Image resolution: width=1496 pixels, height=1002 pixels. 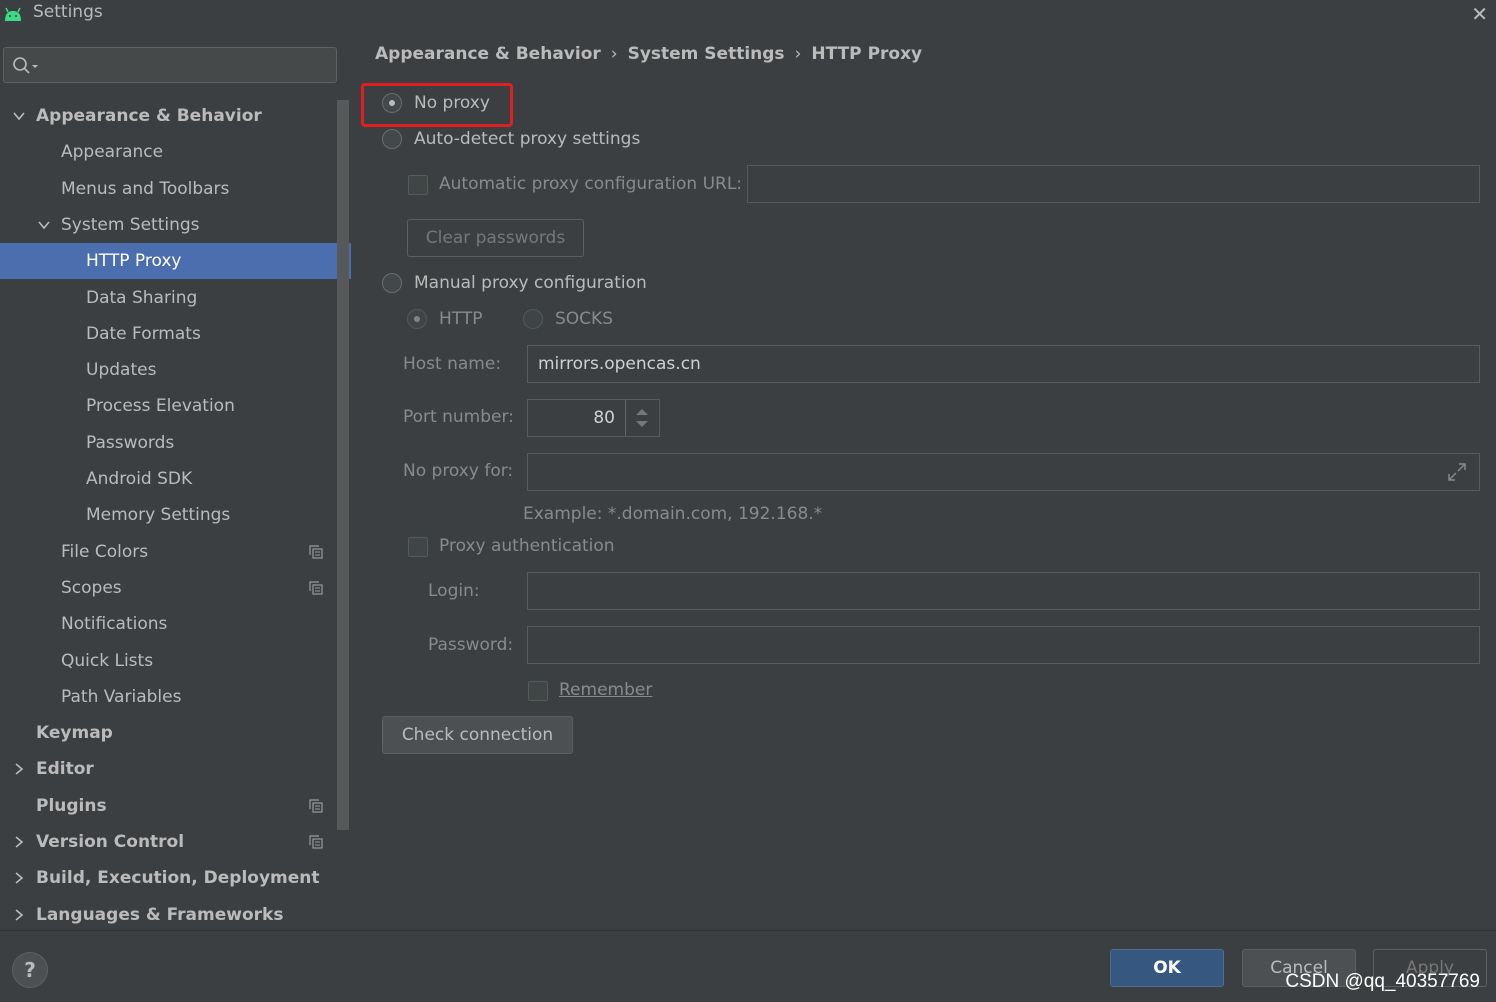 I want to click on auto-detect-label: Auto-detect proxy settings, so click(x=527, y=139).